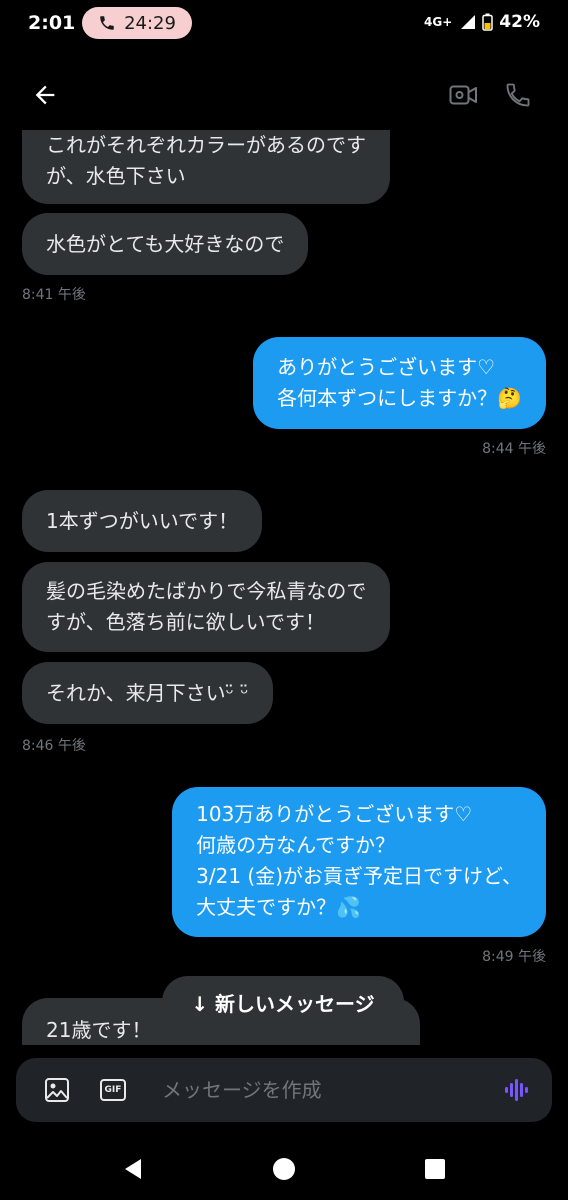 The width and height of the screenshot is (568, 1200). I want to click on nav-recents-button, so click(435, 1169).